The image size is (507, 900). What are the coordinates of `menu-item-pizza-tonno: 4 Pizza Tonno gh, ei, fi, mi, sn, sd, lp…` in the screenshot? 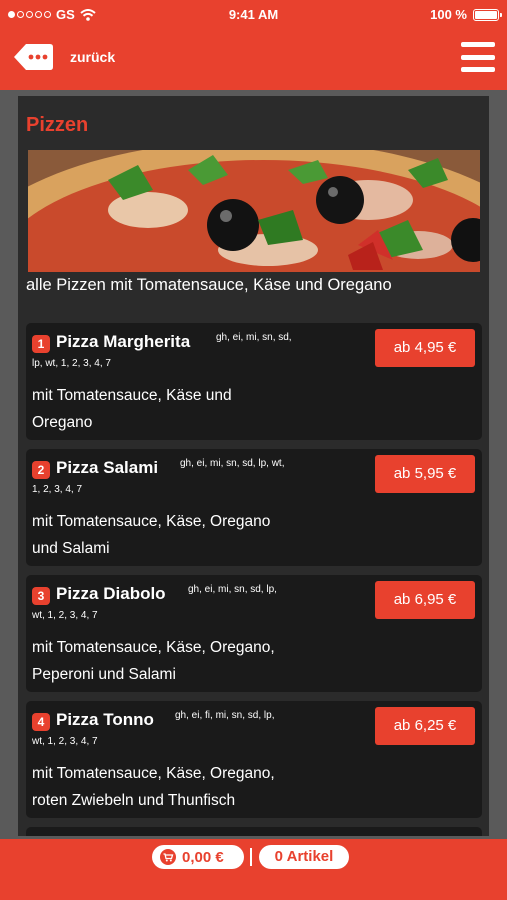 It's located at (254, 759).